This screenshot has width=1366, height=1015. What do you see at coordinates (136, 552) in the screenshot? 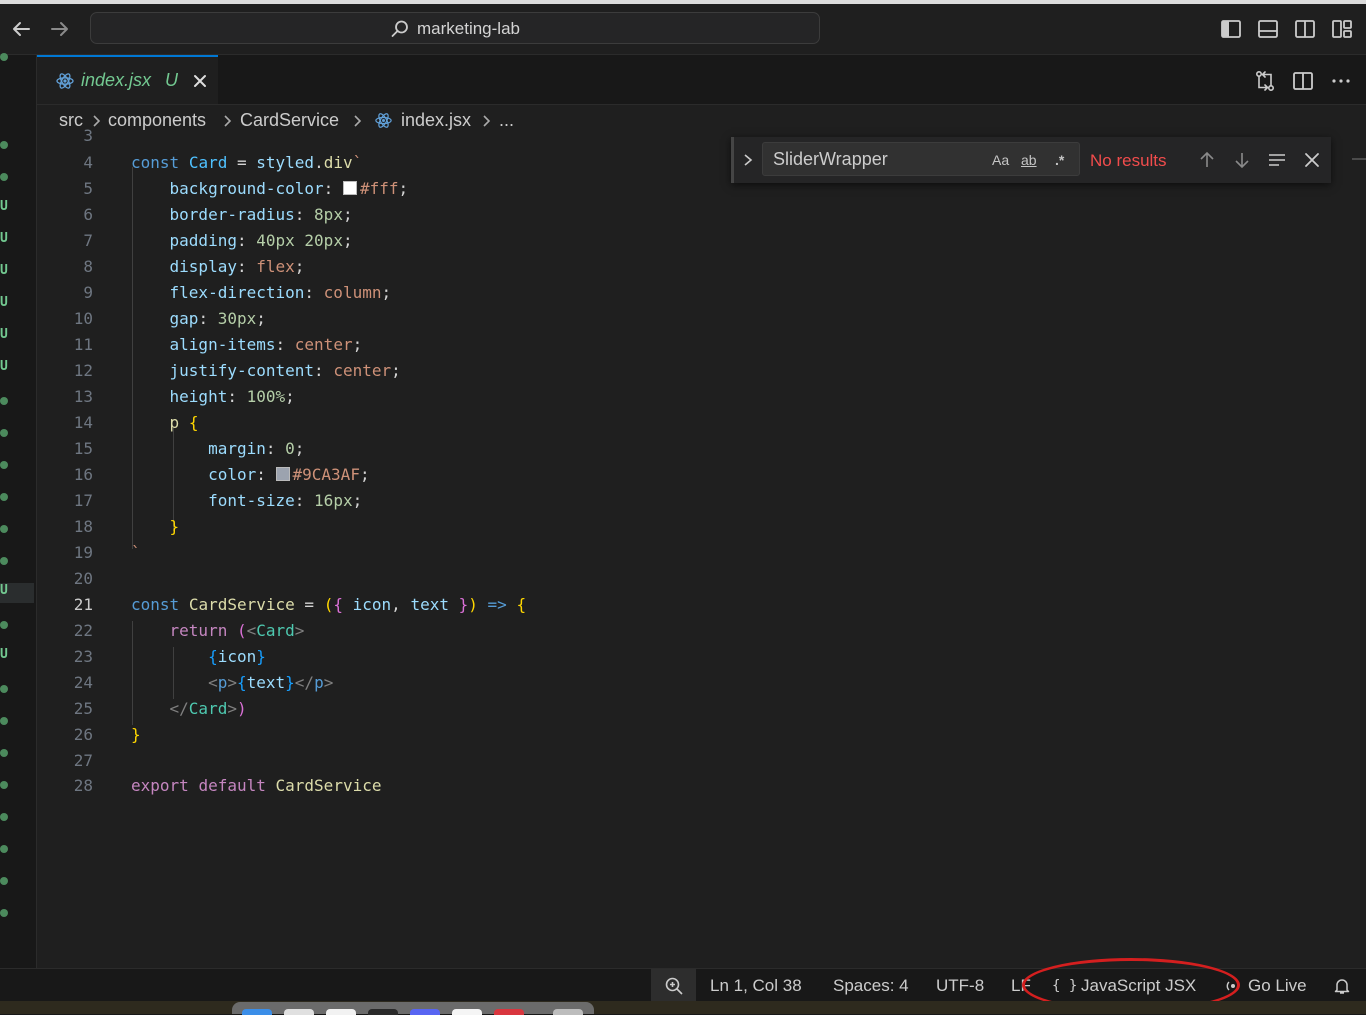
I see `code-line: `` at bounding box center [136, 552].